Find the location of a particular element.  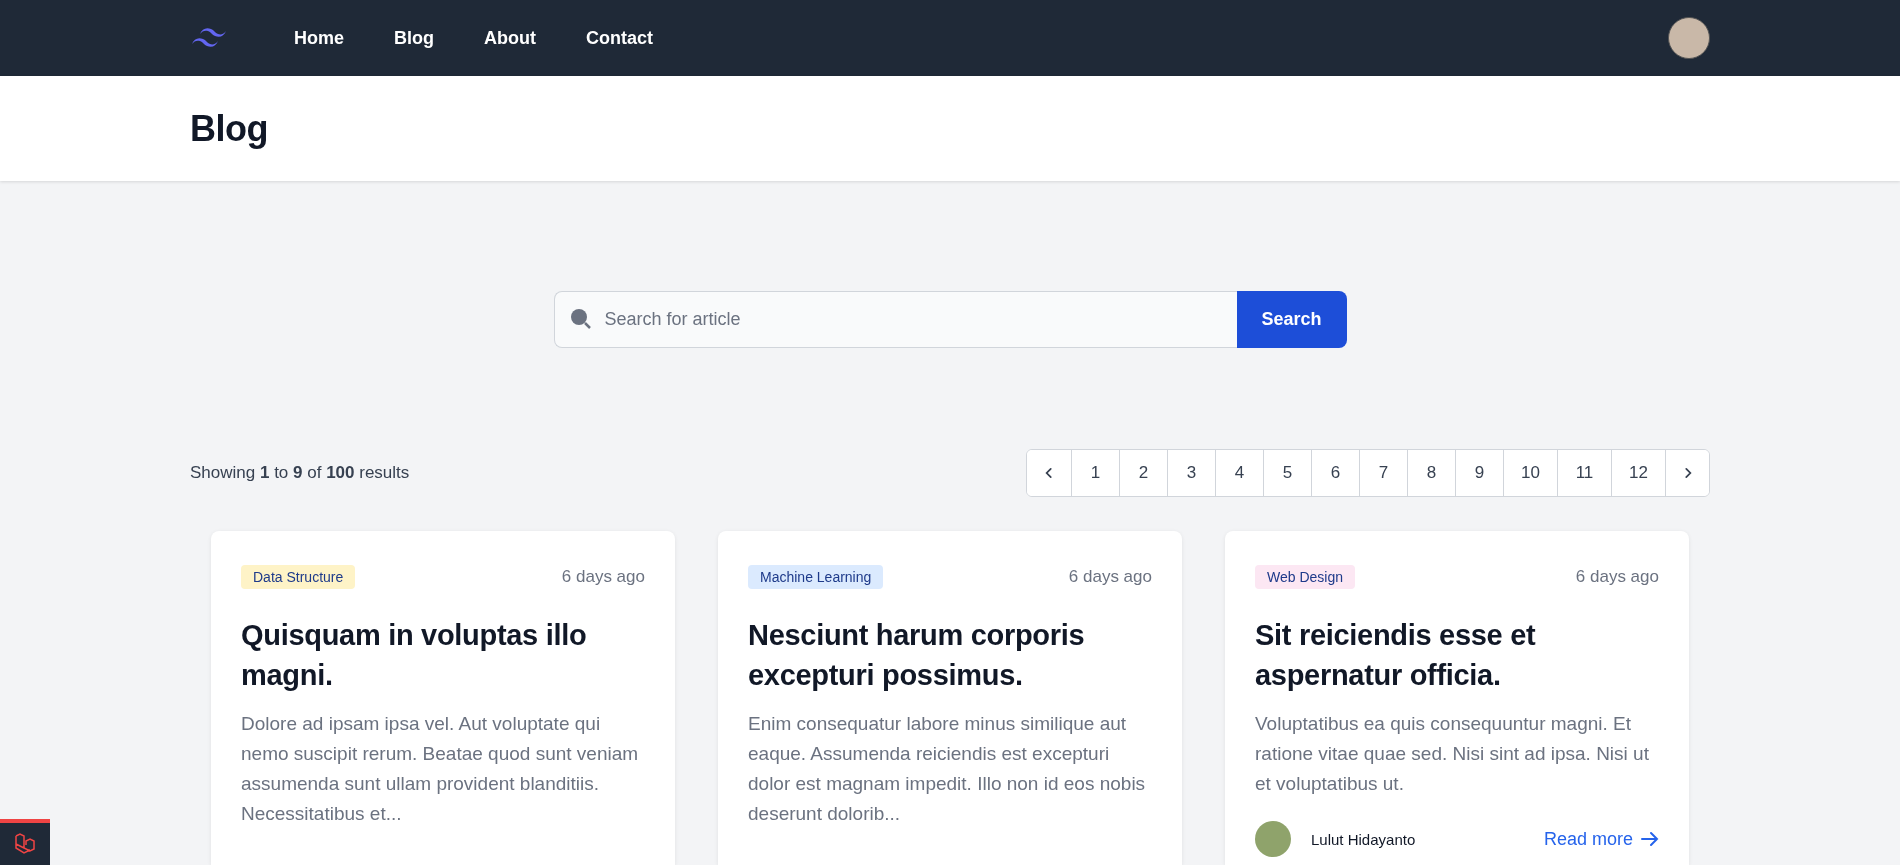

article-title: Sit reiciendis esse et aspernatur officia. is located at coordinates (1457, 655).